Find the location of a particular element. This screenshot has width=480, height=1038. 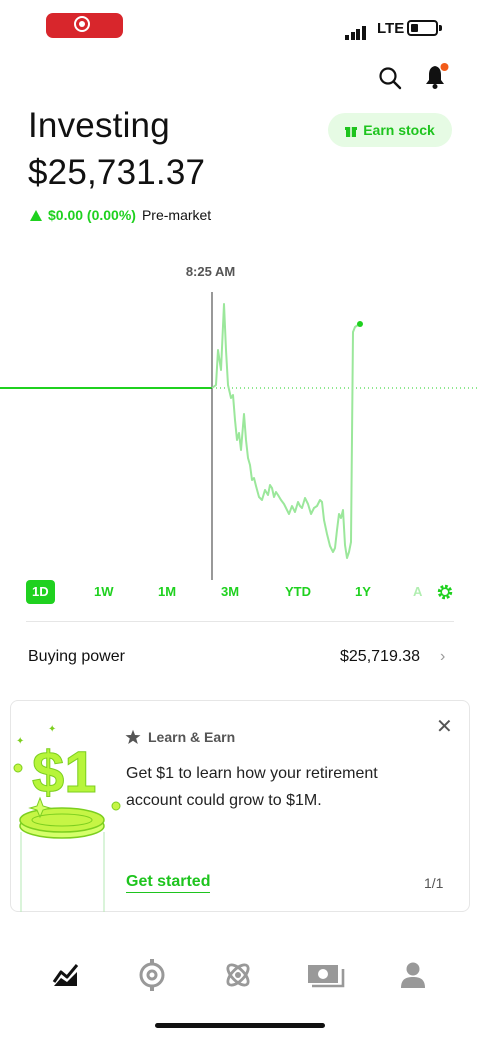

earn-stock-button: Earn stock is located at coordinates (390, 130).